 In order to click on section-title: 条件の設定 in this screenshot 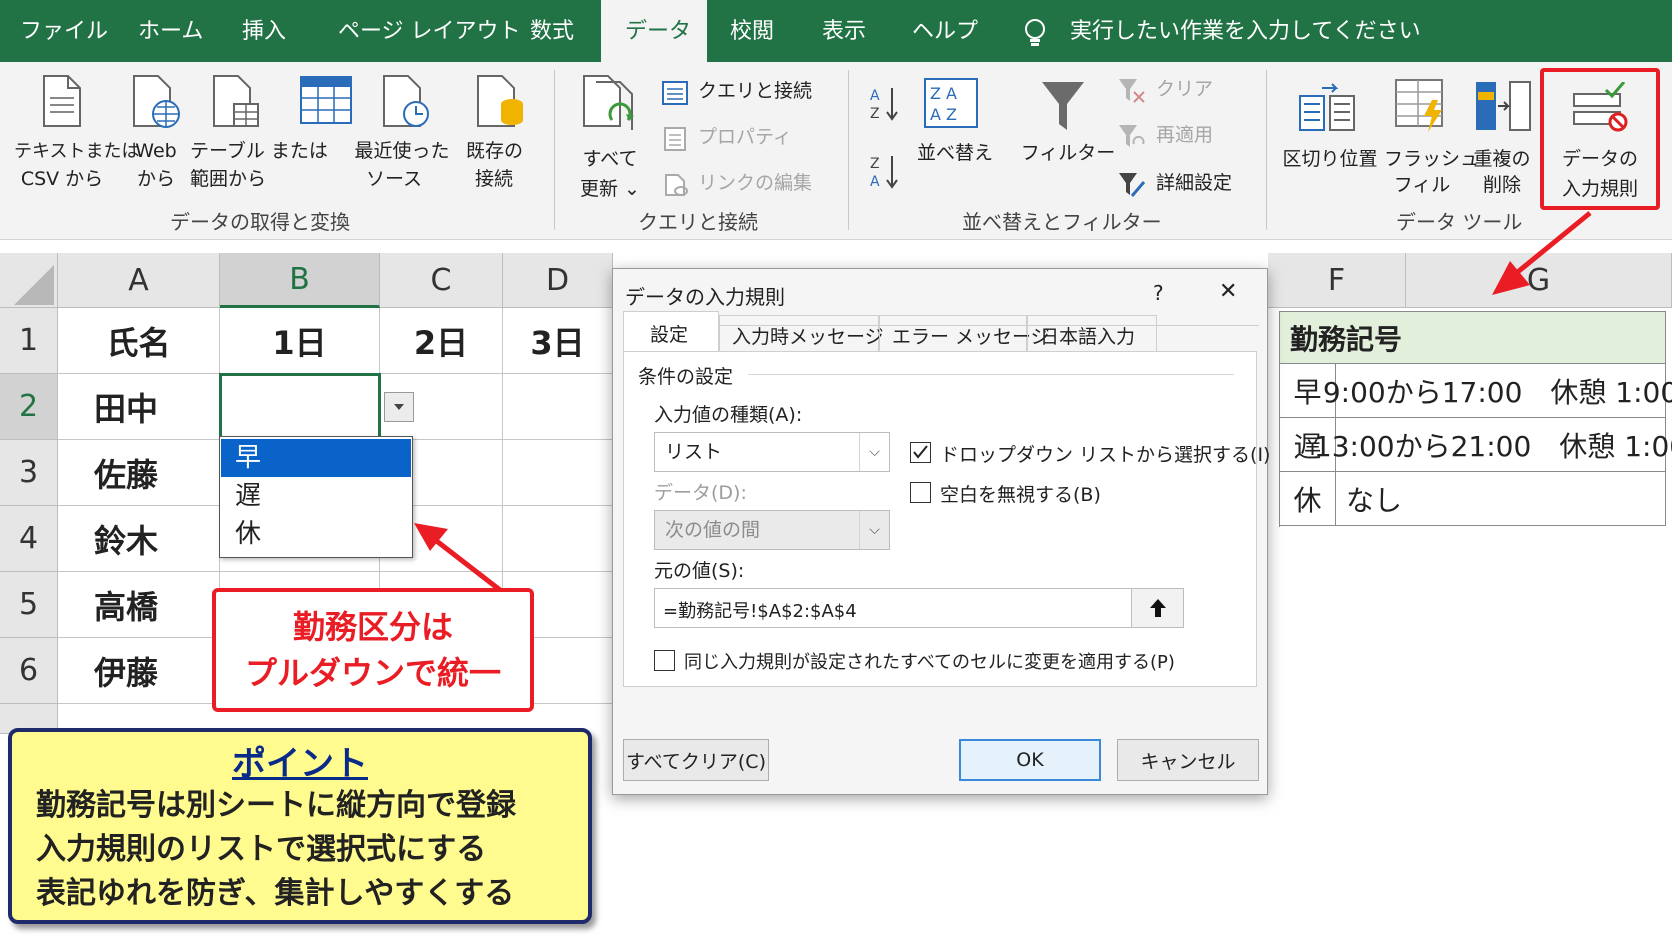, I will do `click(686, 377)`.